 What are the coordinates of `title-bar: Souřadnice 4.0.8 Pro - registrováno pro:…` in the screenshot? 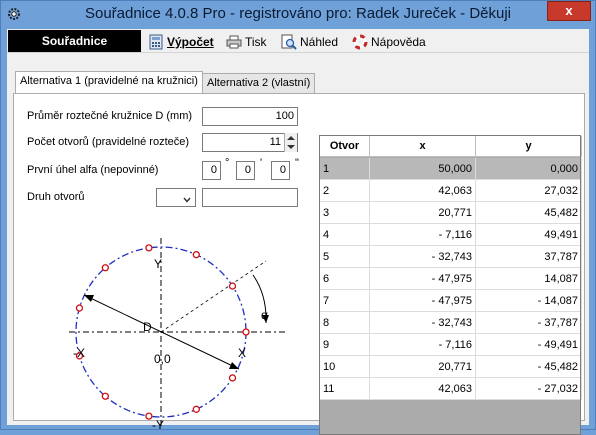 It's located at (298, 14).